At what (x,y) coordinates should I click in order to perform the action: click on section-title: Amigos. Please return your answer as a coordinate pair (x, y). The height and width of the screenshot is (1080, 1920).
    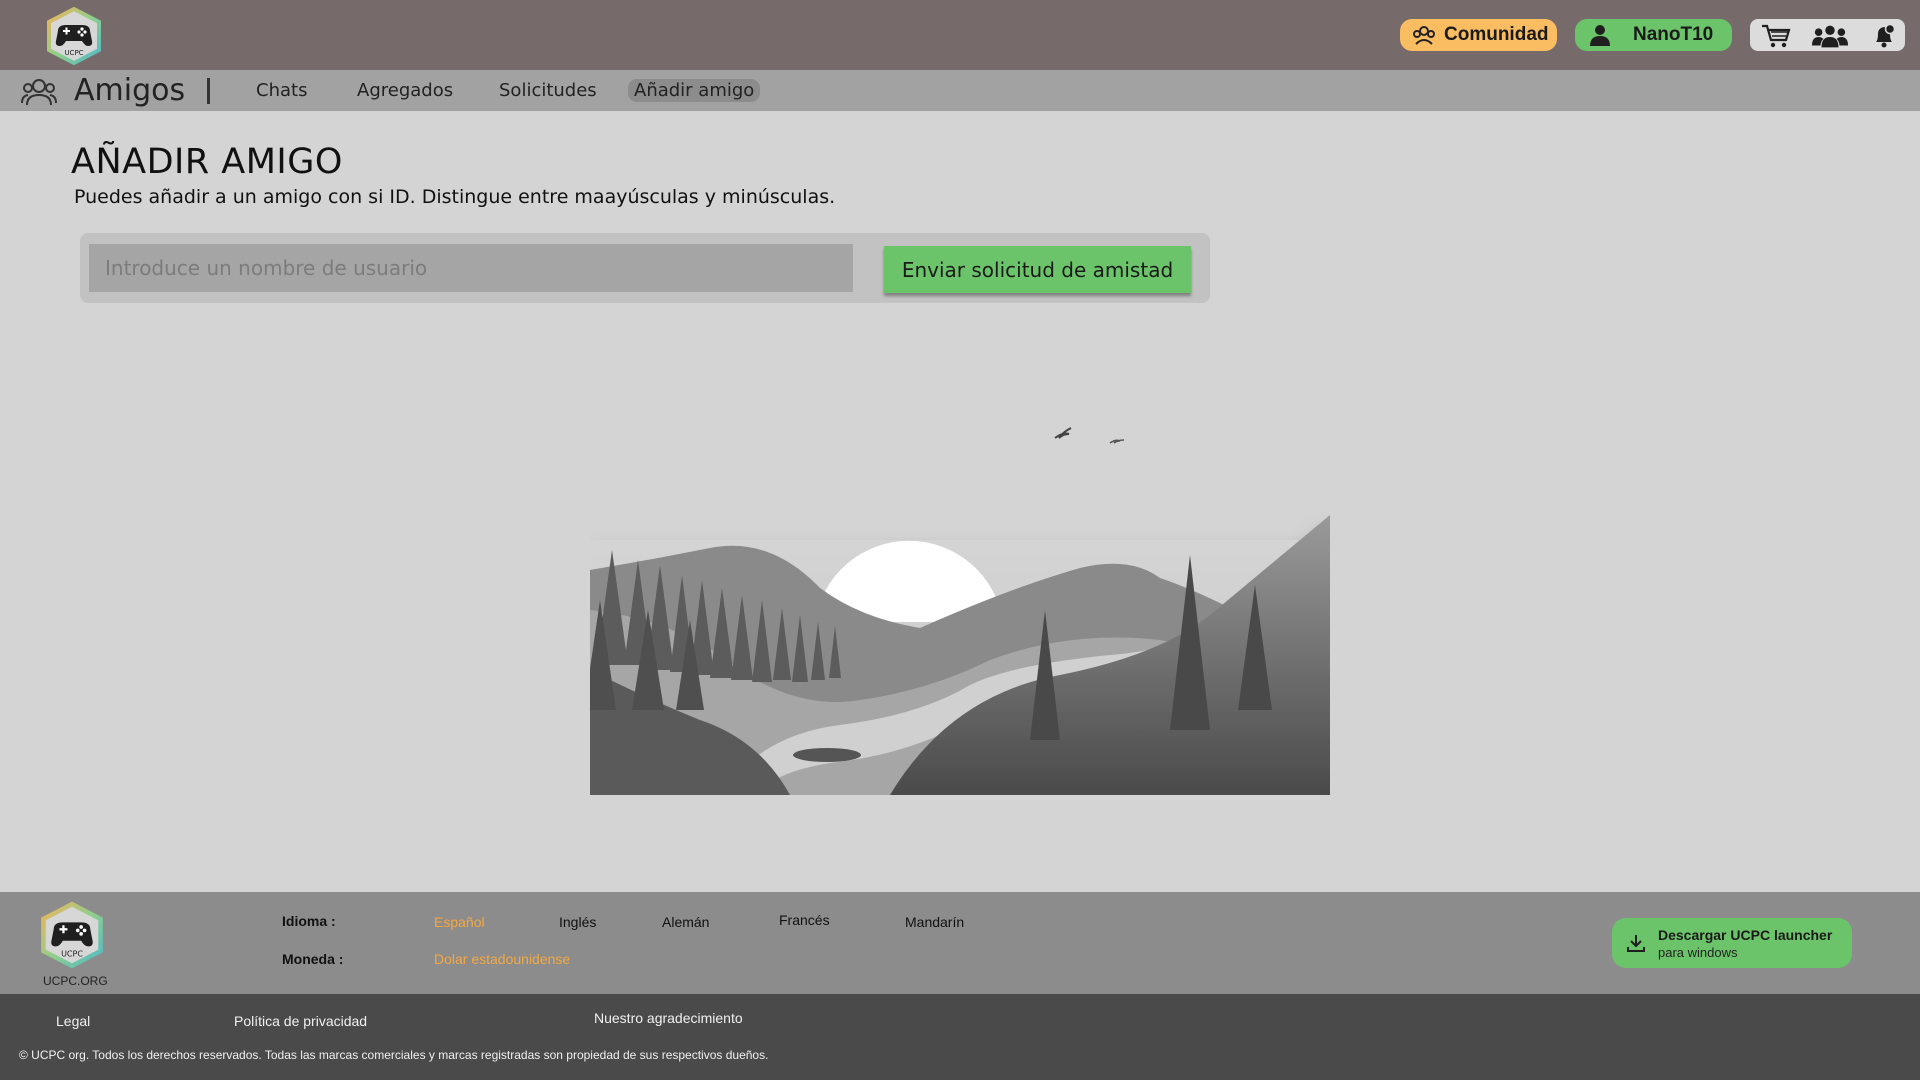
    Looking at the image, I should click on (130, 90).